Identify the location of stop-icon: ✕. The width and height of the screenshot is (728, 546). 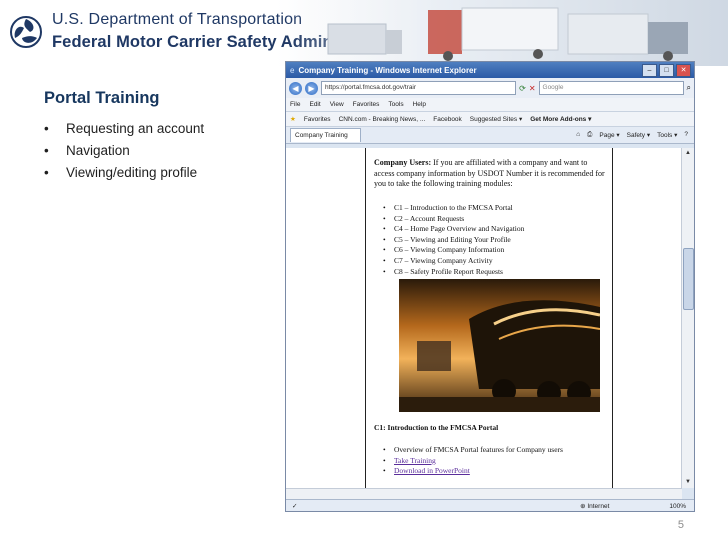
(532, 88).